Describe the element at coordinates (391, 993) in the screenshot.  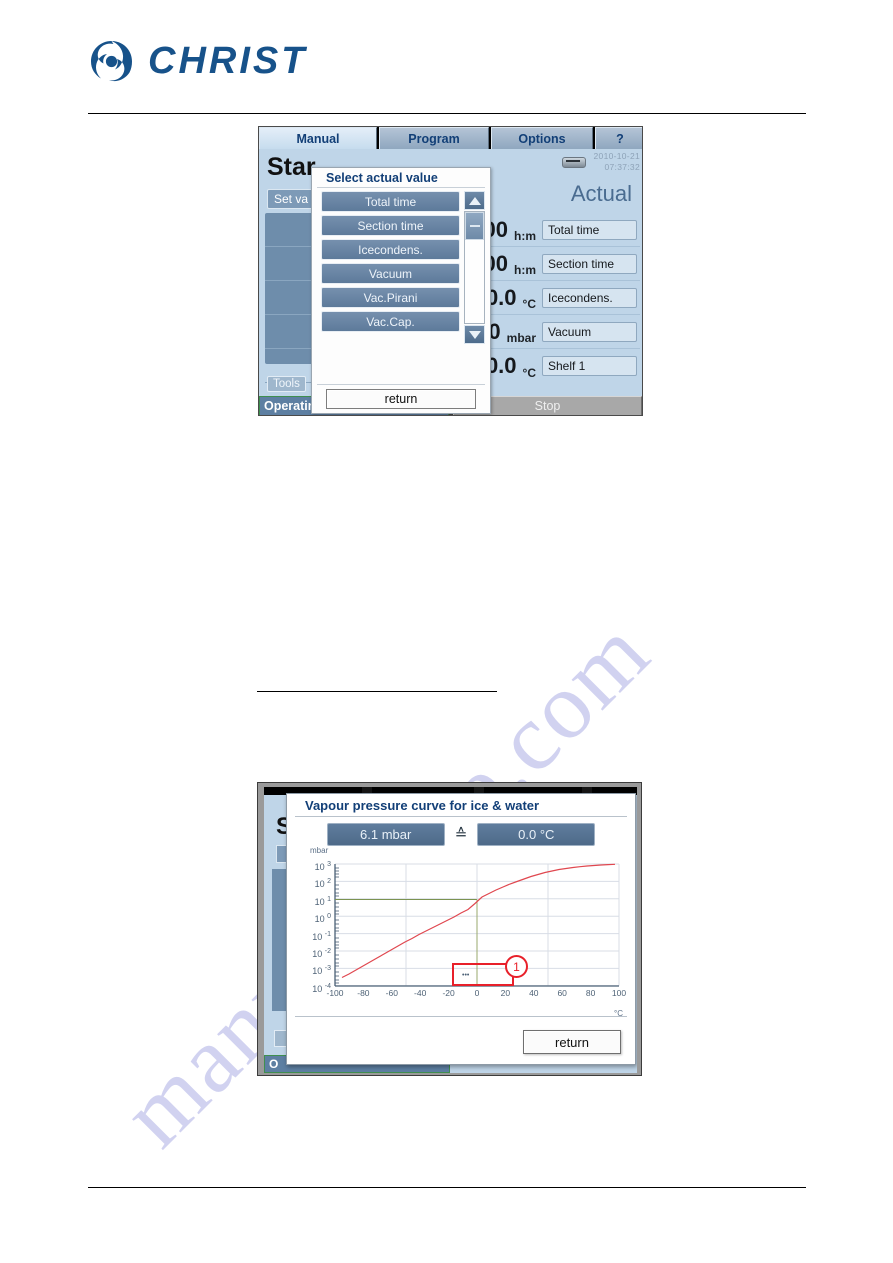
I see `x-tick-label: -60` at that location.